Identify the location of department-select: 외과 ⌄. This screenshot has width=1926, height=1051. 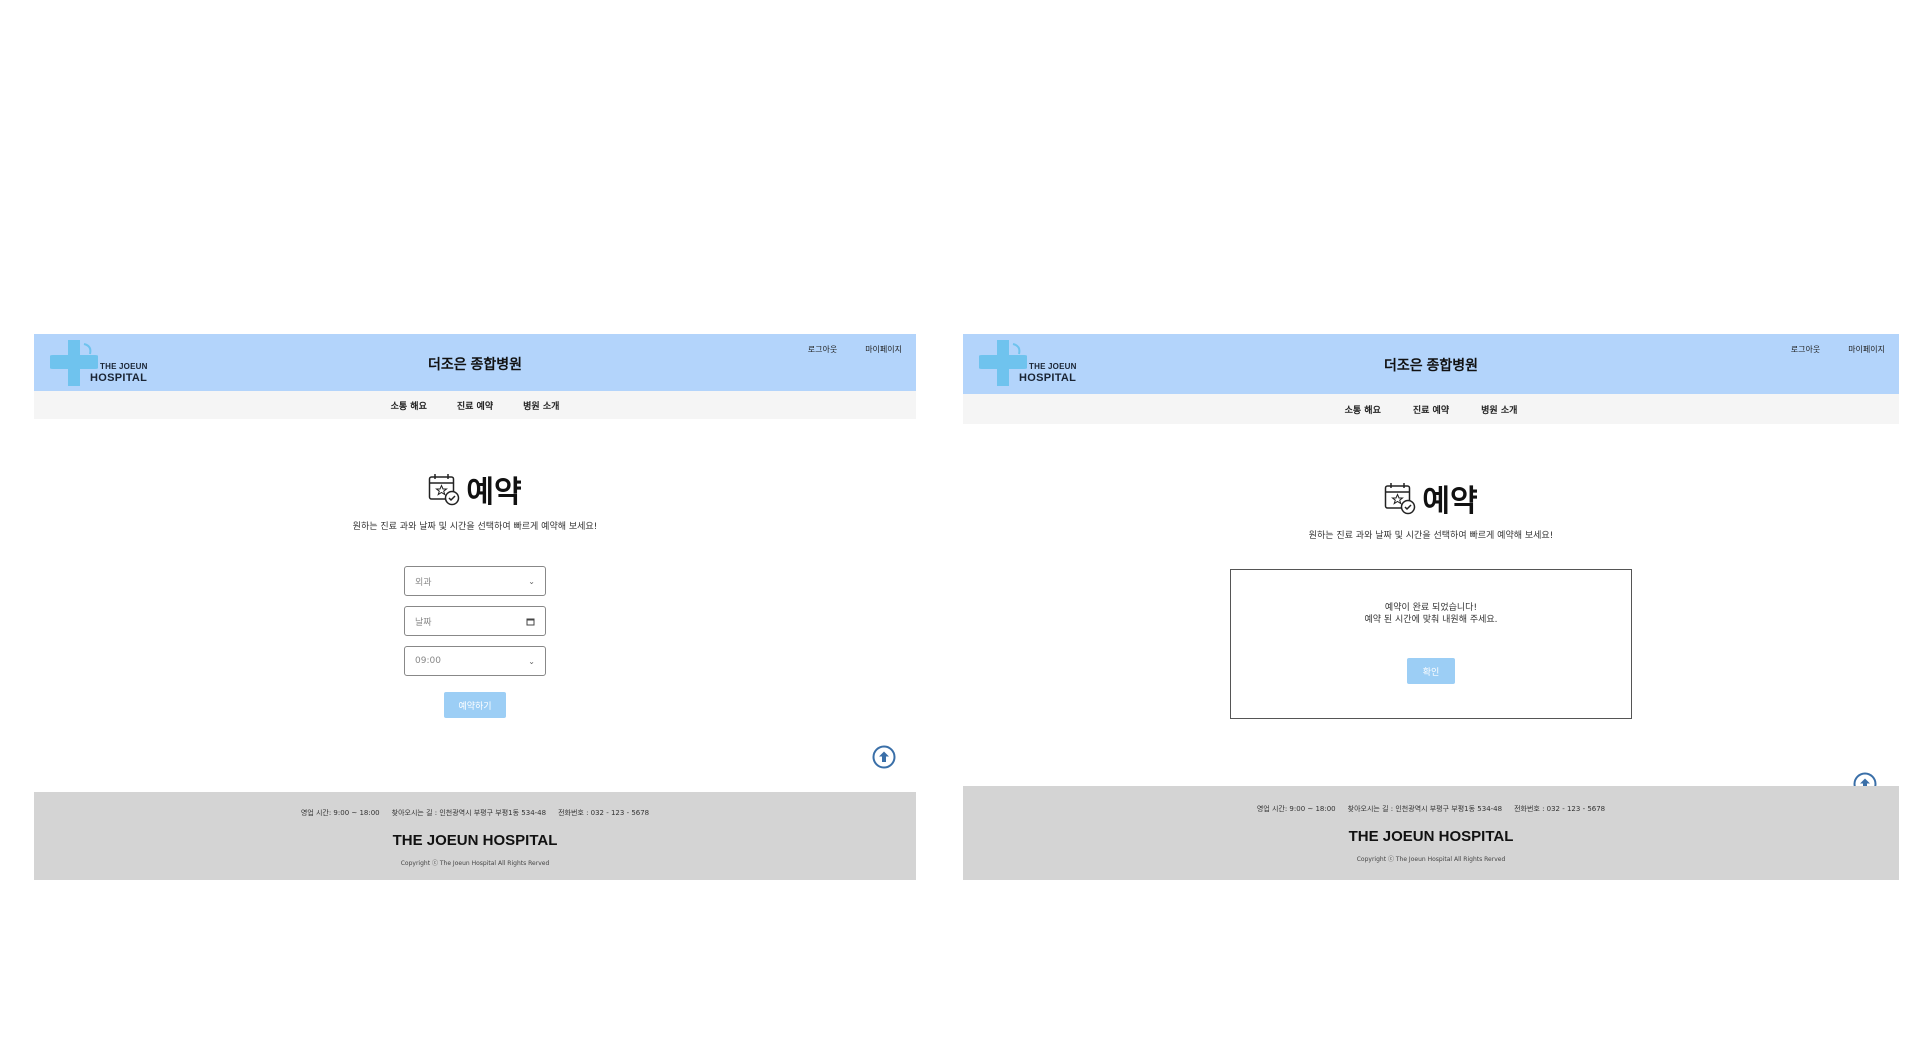
(475, 581).